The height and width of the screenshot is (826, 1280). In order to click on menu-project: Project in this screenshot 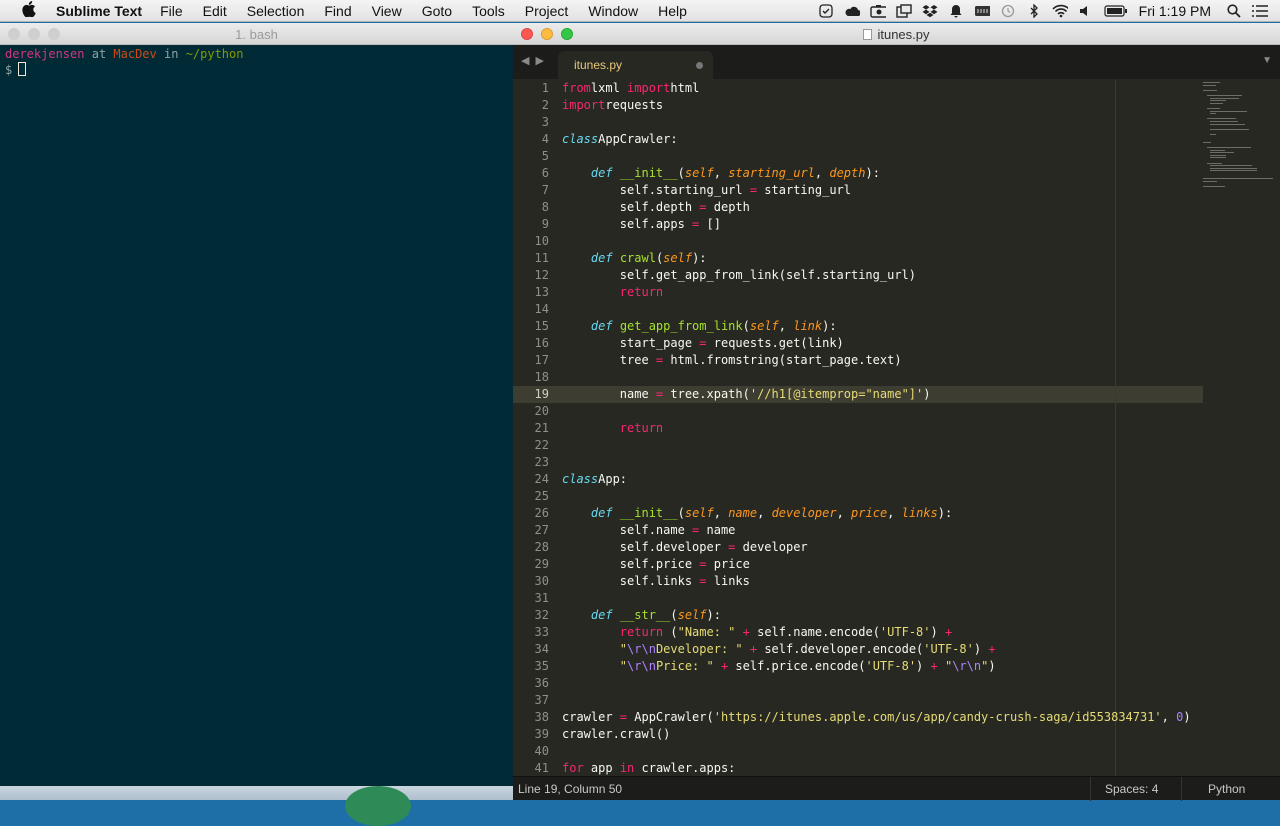, I will do `click(547, 11)`.